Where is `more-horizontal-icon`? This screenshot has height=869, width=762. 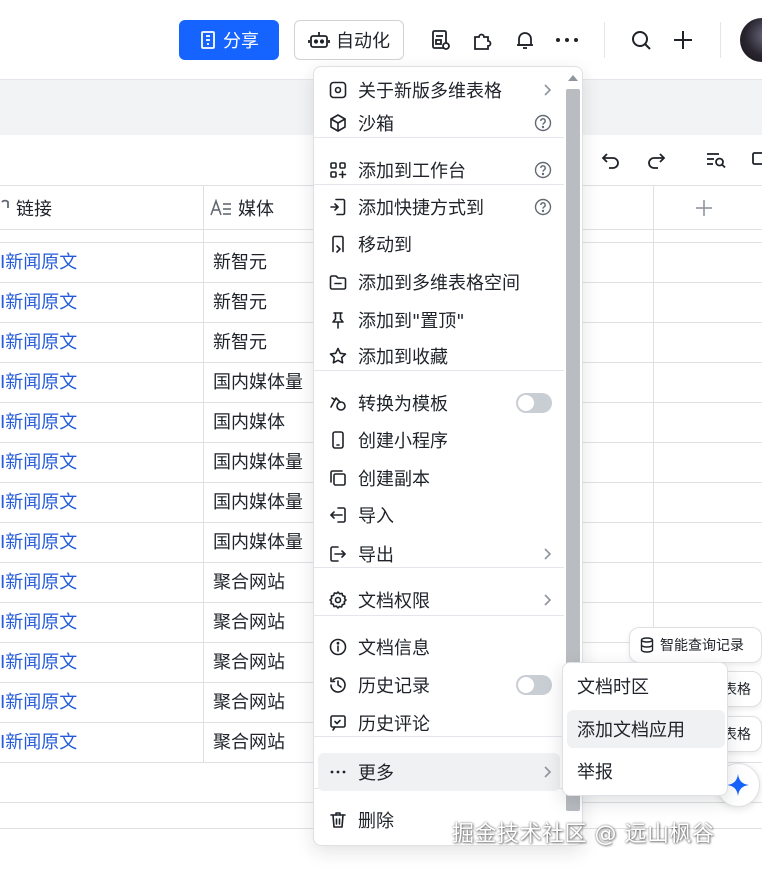
more-horizontal-icon is located at coordinates (567, 40).